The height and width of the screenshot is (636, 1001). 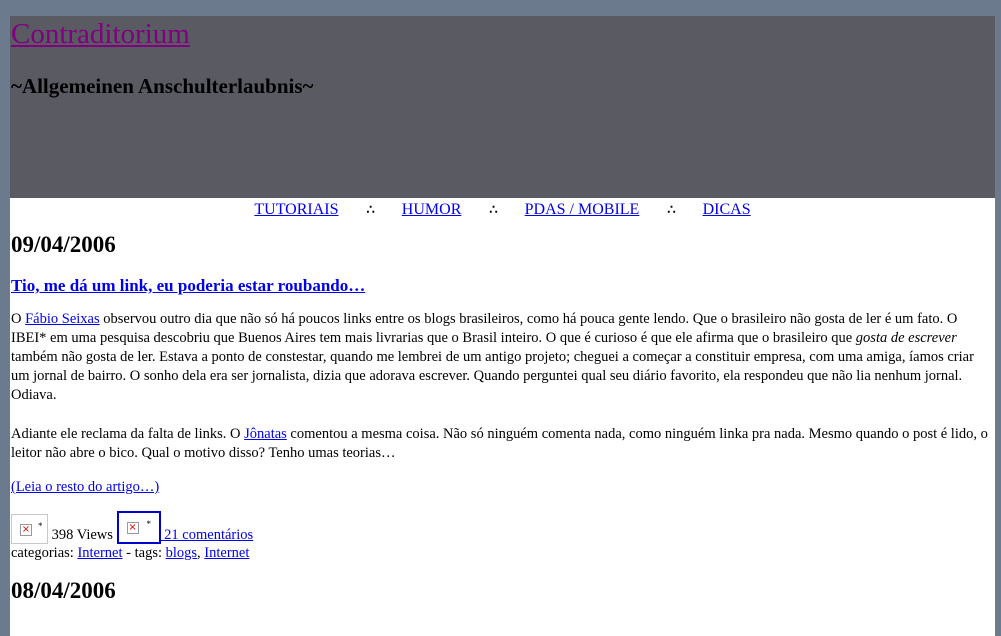 What do you see at coordinates (207, 535) in the screenshot?
I see `comments-count: 21 comentários` at bounding box center [207, 535].